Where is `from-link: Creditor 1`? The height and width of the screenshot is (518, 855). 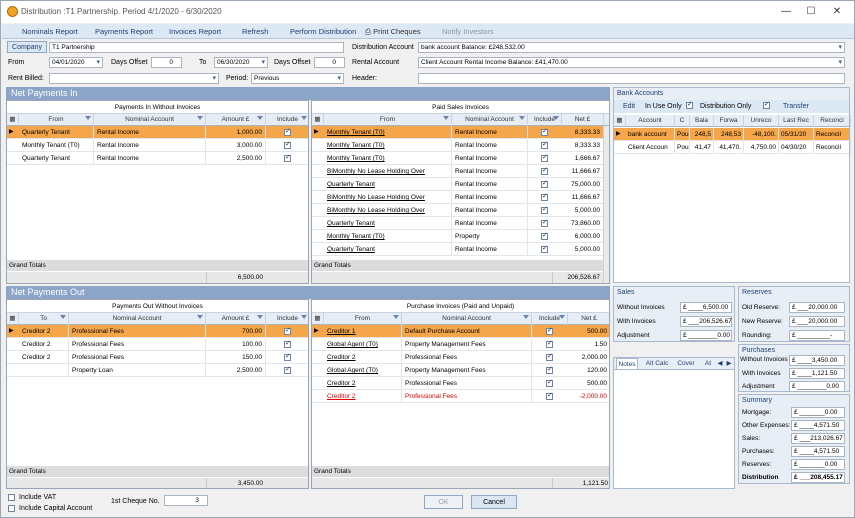
from-link: Creditor 1 is located at coordinates (363, 331).